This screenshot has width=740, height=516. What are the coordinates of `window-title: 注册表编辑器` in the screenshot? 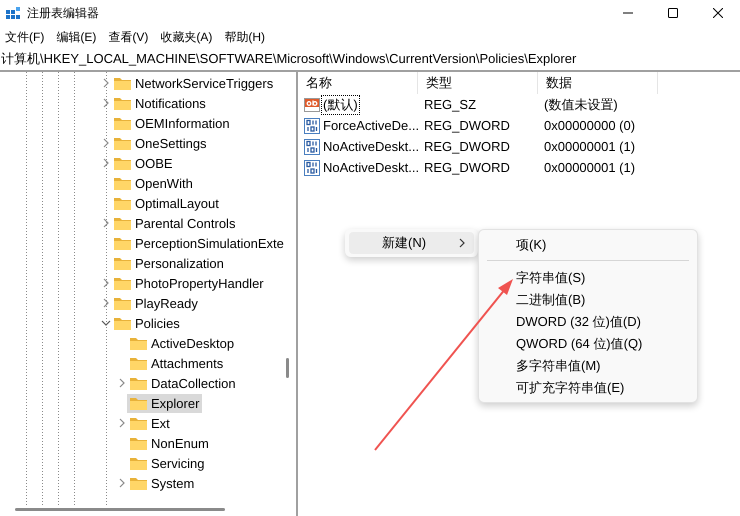 It's located at (63, 13).